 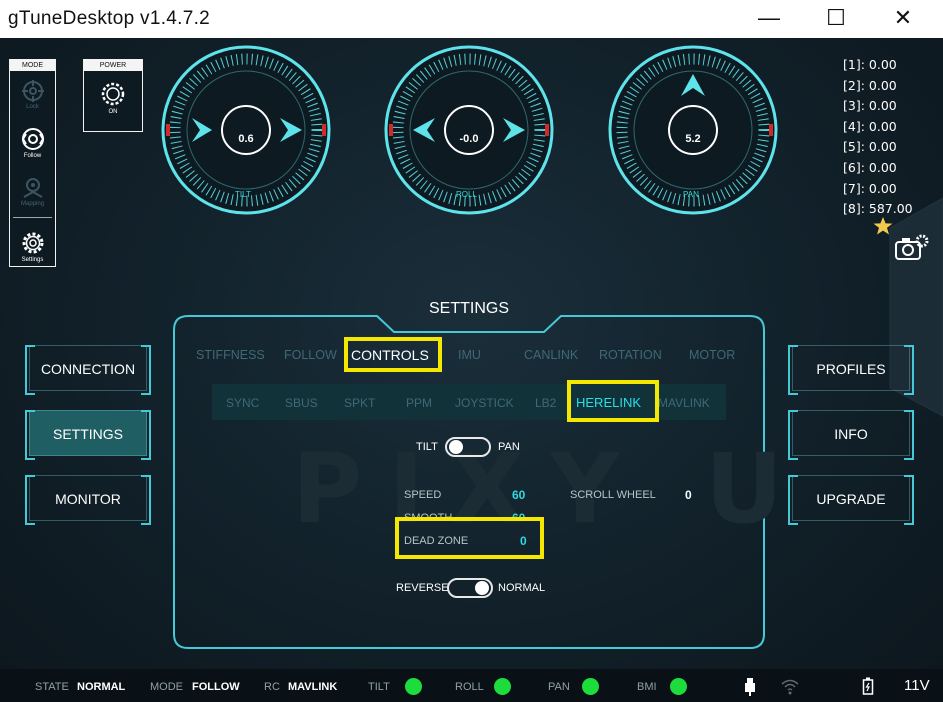 I want to click on mode-status-label: MODE, so click(x=166, y=687).